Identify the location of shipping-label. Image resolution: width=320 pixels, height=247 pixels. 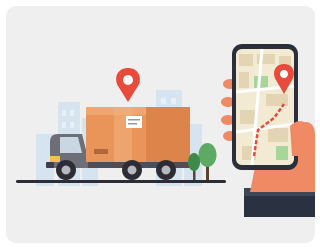
(134, 122).